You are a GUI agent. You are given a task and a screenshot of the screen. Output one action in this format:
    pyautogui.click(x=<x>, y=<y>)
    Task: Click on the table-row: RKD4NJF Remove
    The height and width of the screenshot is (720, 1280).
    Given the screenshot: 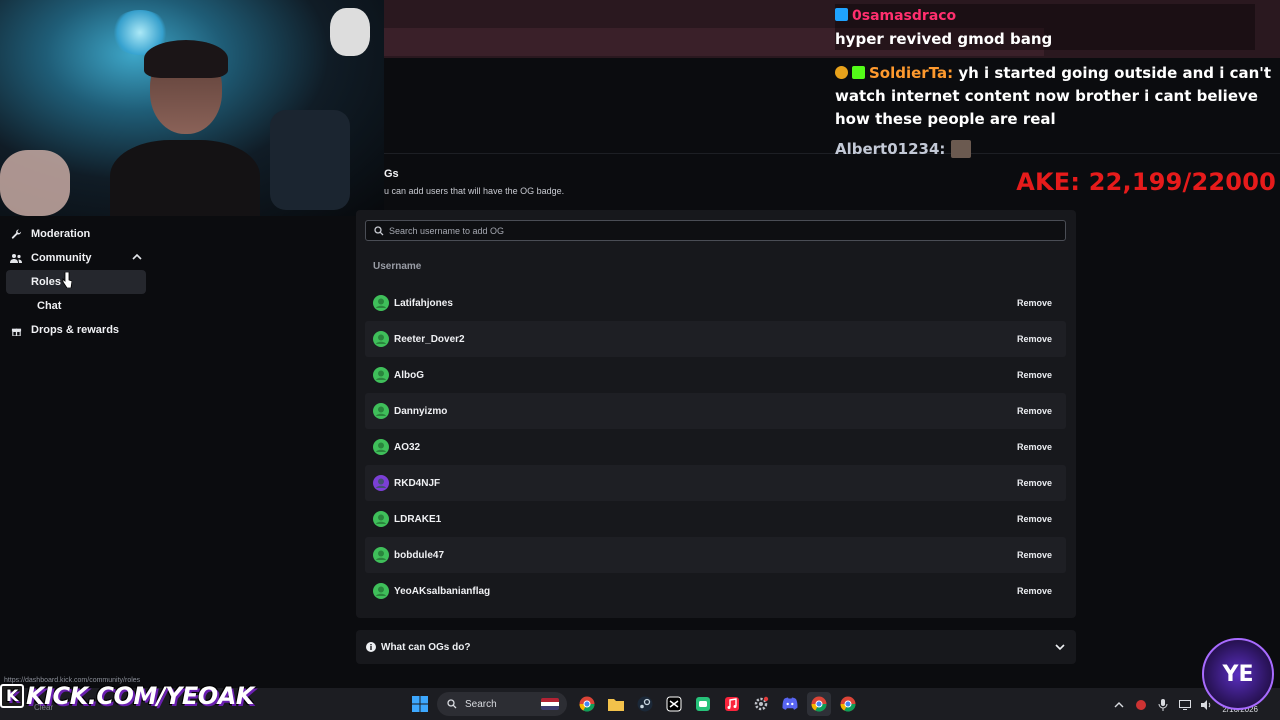 What is the action you would take?
    pyautogui.click(x=715, y=483)
    